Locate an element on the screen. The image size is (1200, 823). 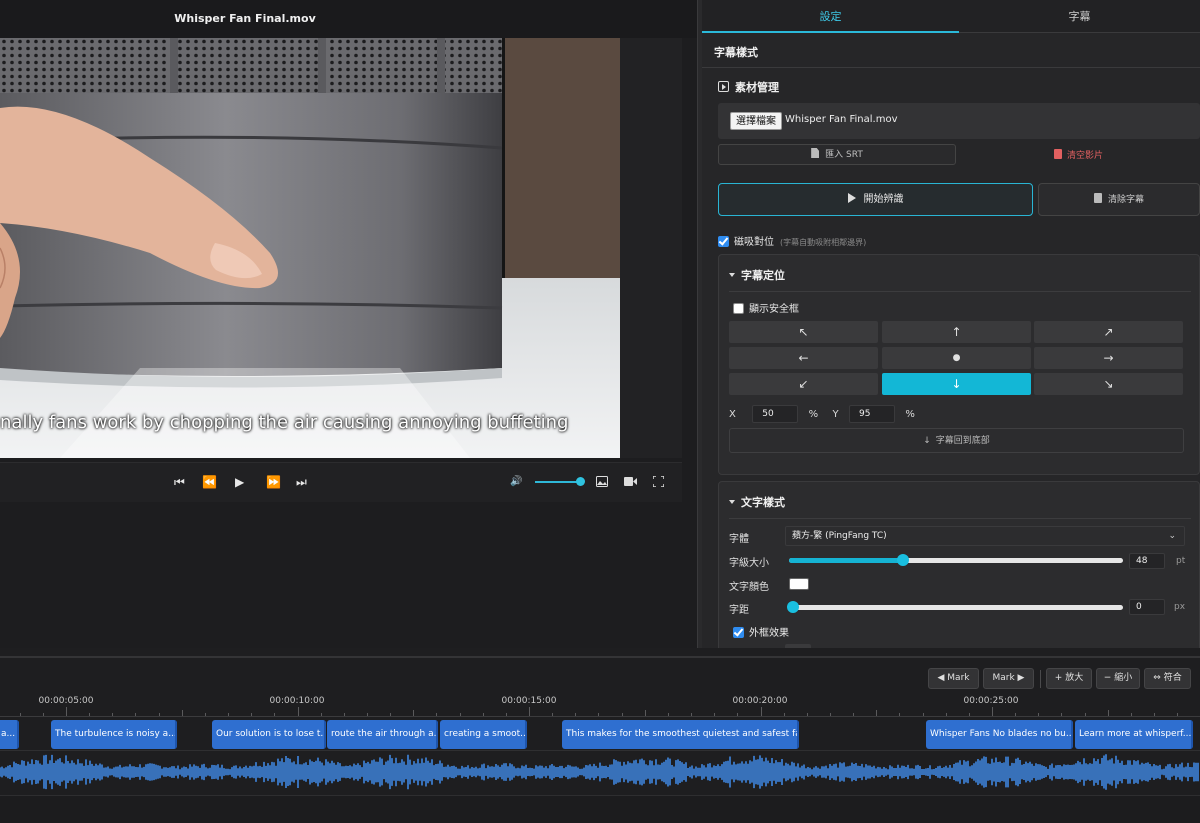
choose-file-button: 選擇檔案 is located at coordinates (756, 121).